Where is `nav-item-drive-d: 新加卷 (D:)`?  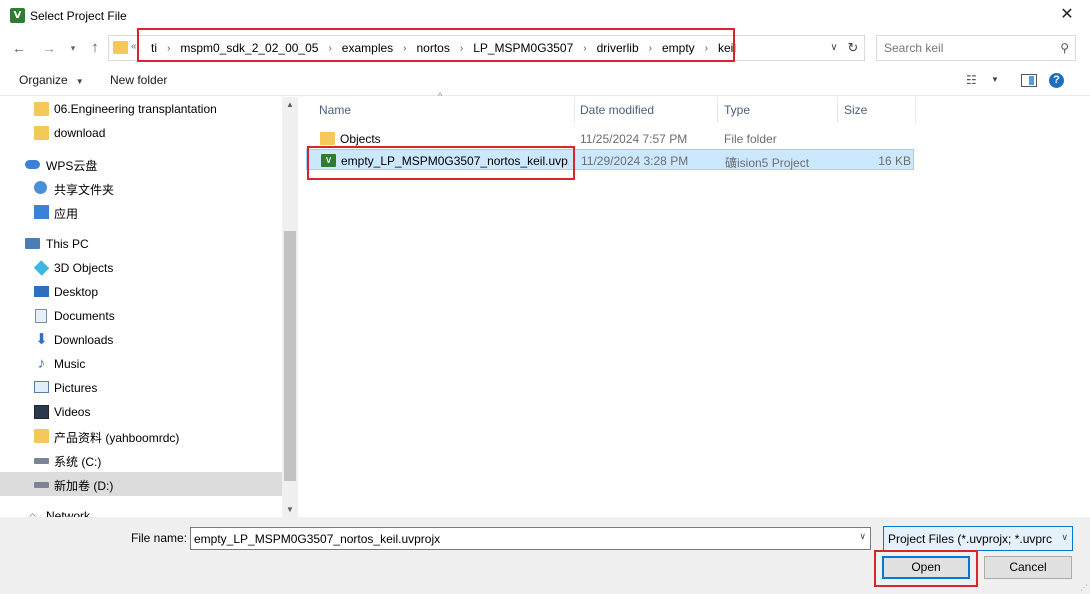 nav-item-drive-d: 新加卷 (D:) is located at coordinates (141, 484).